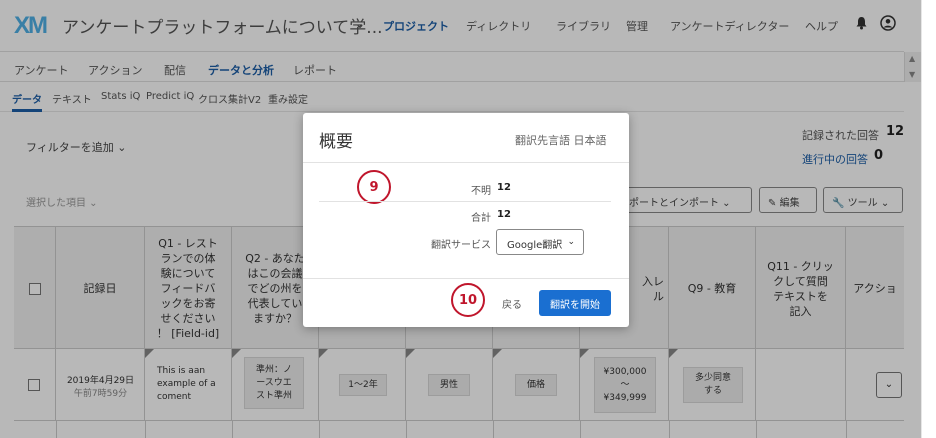 Image resolution: width=936 pixels, height=438 pixels. I want to click on callout-marker: 9, so click(374, 187).